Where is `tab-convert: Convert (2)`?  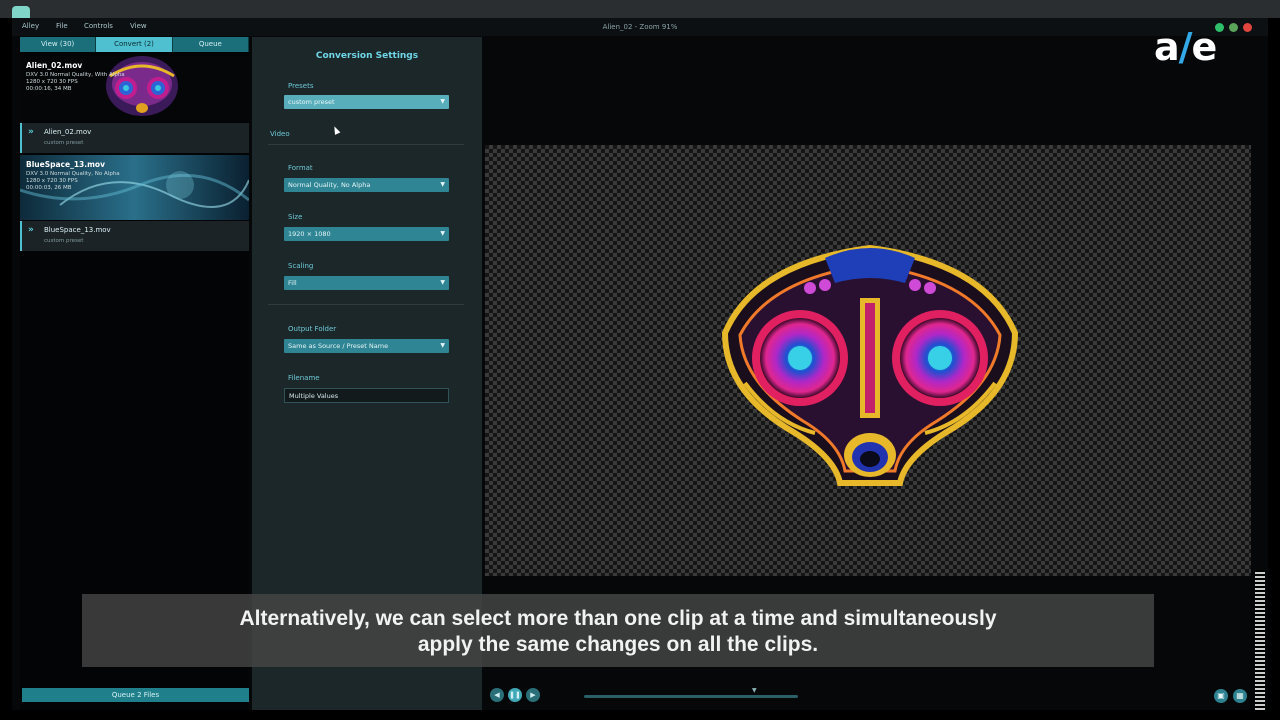 tab-convert: Convert (2) is located at coordinates (134, 44).